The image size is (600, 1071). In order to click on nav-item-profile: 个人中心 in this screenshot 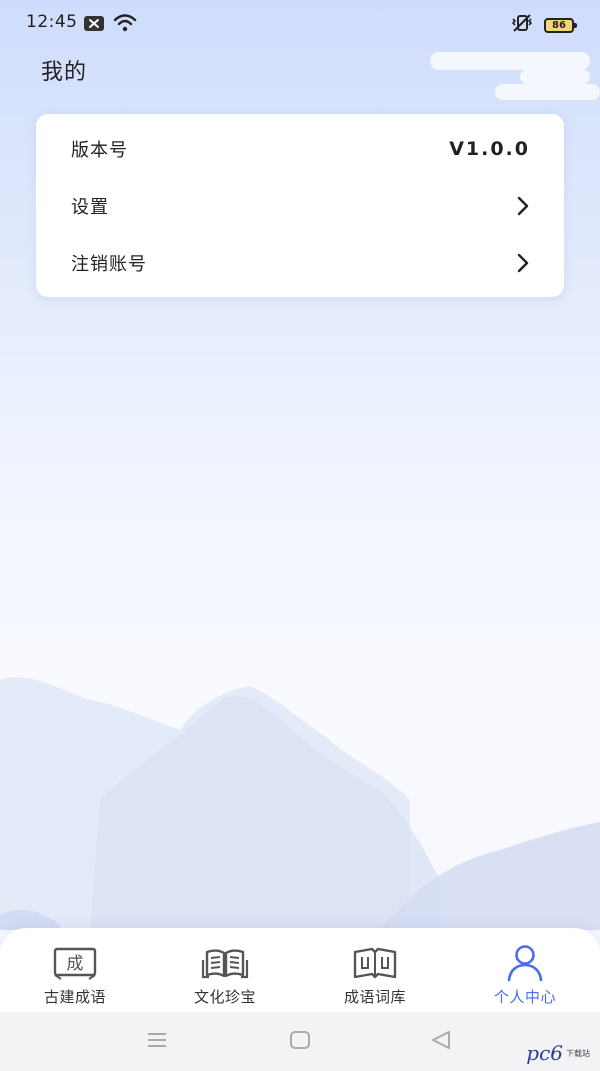, I will do `click(525, 970)`.